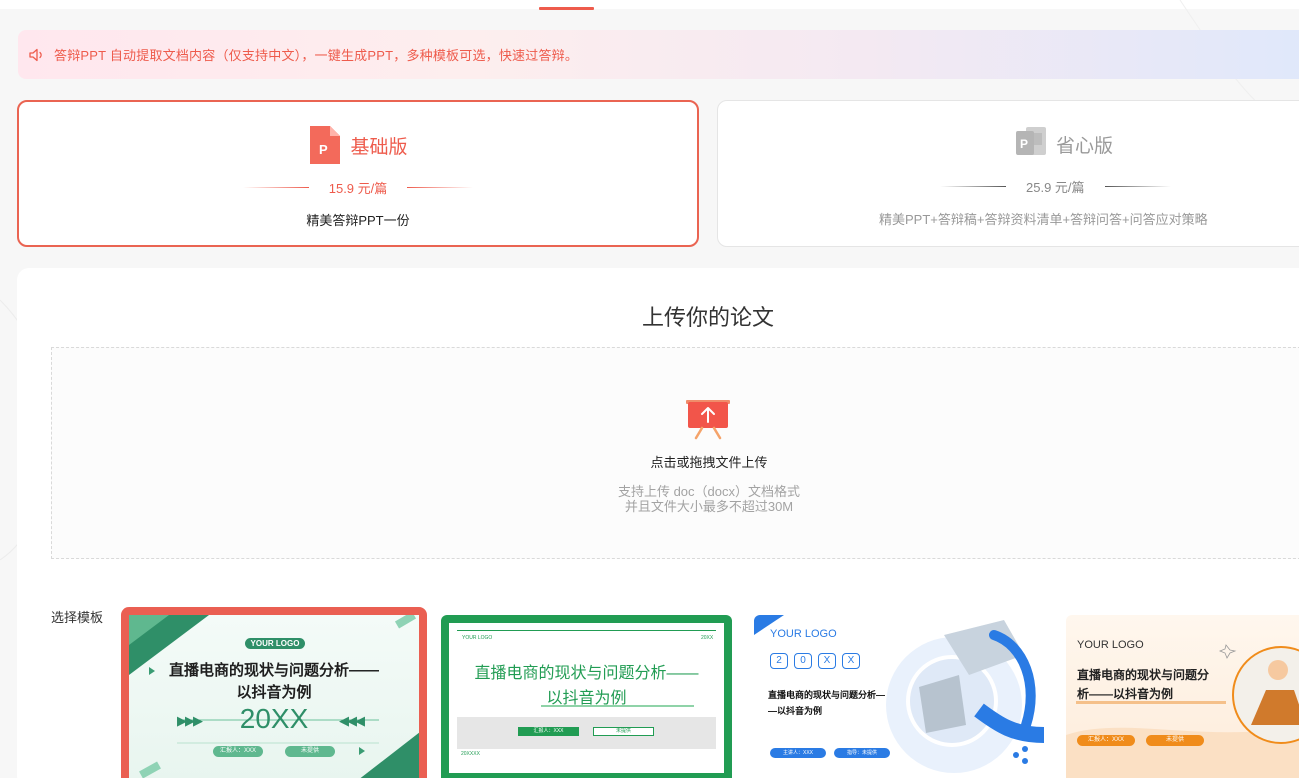 Image resolution: width=1299 pixels, height=778 pixels. I want to click on plan-card-basic: P 基础版 15.9 元/篇 精美答辩PPT一份, so click(358, 173).